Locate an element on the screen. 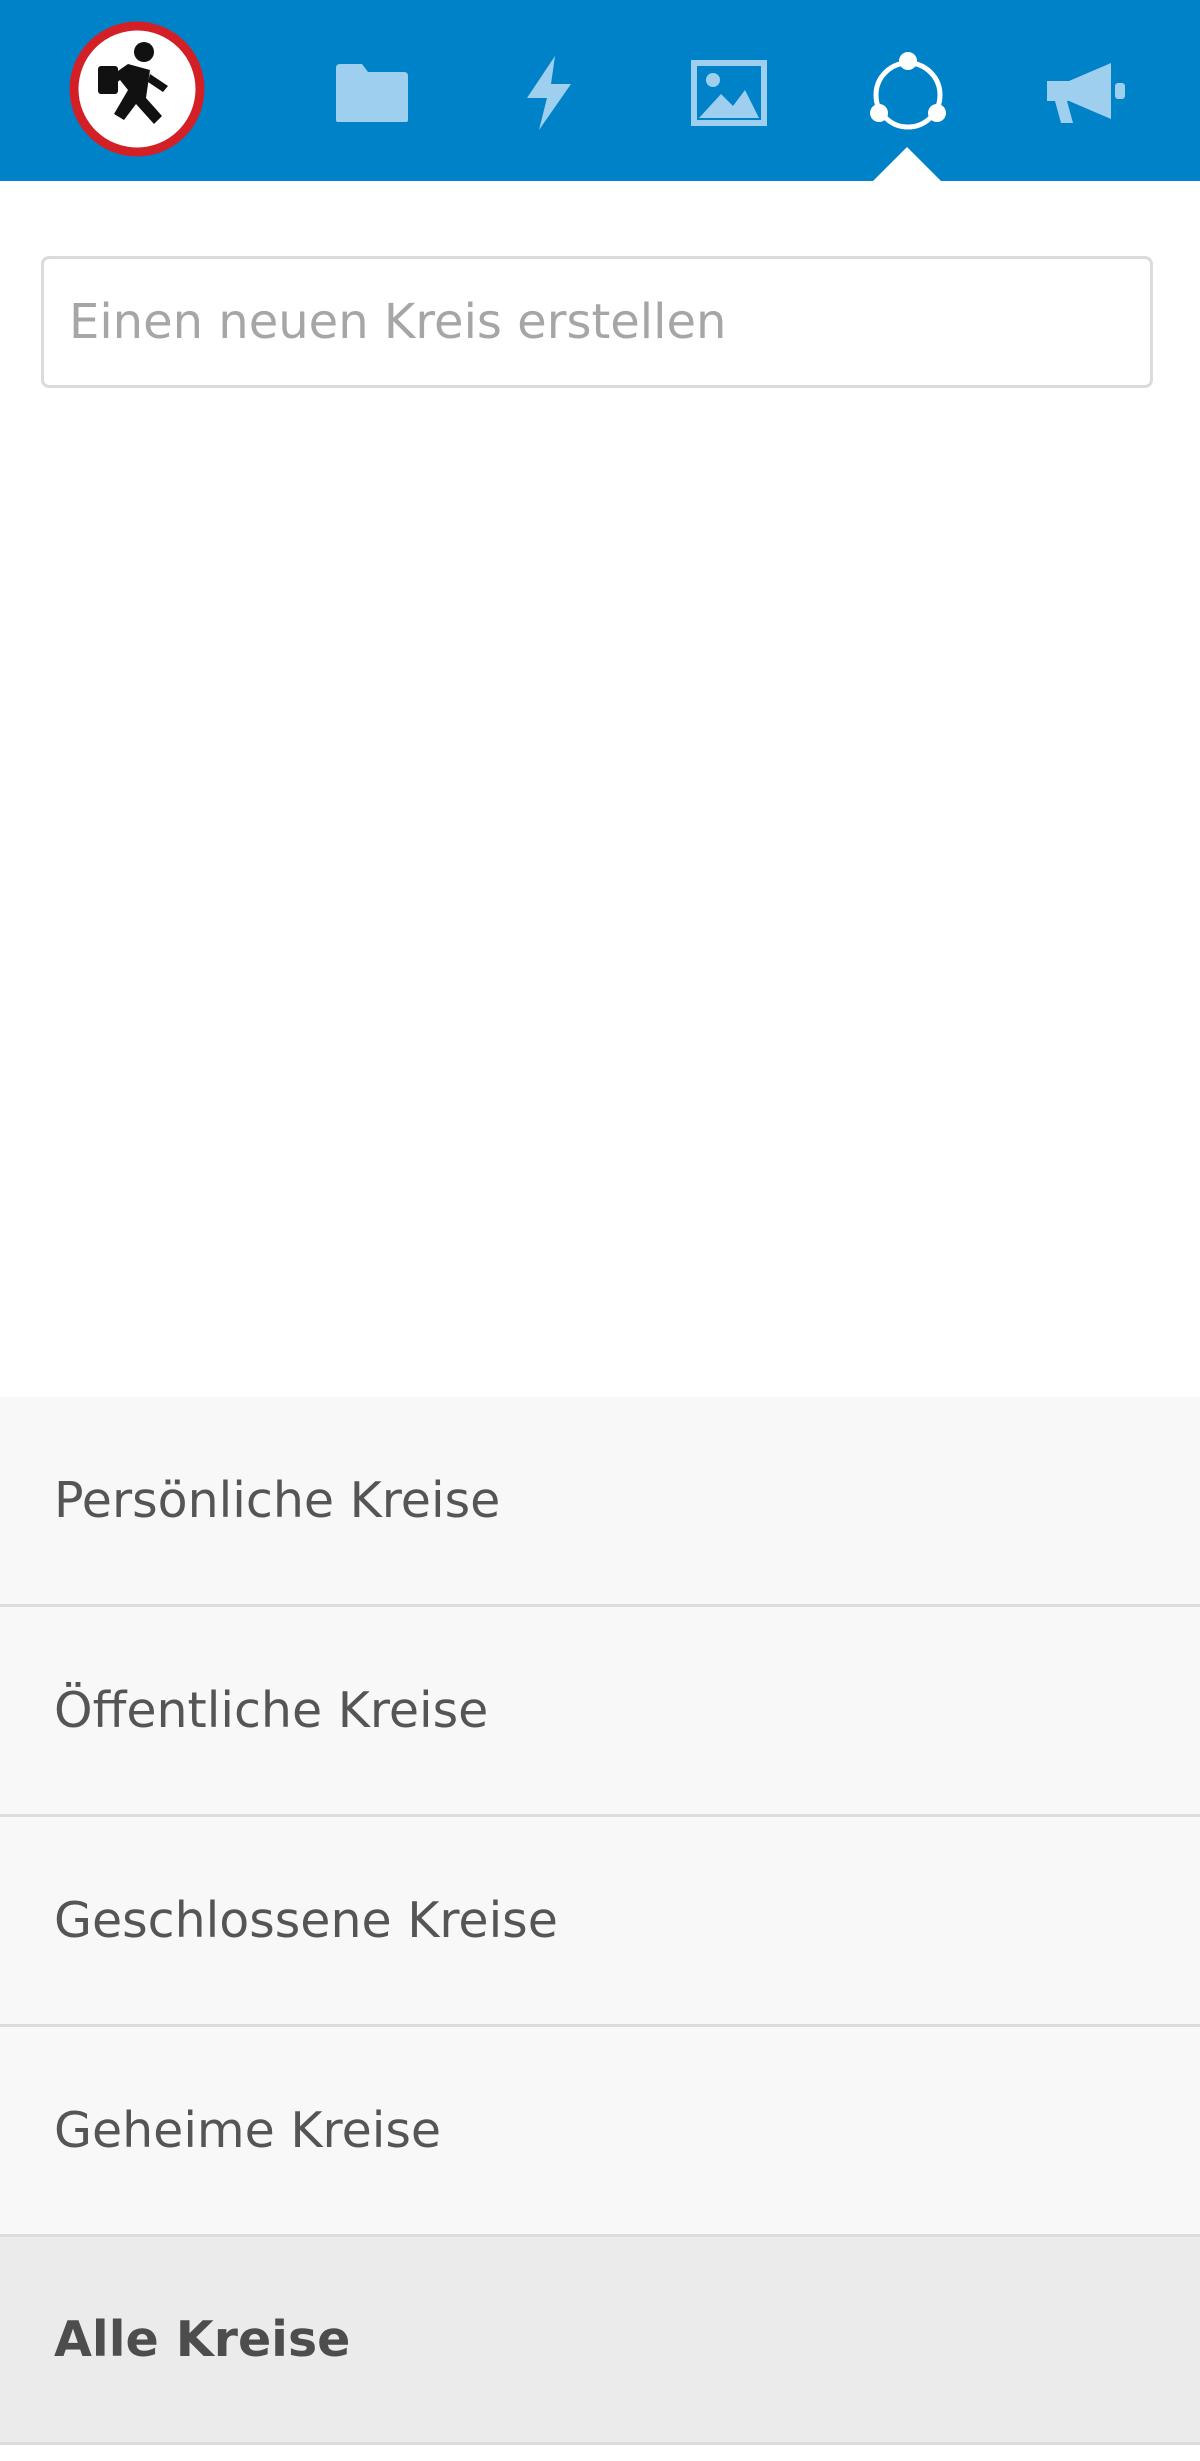 Image resolution: width=1200 pixels, height=2461 pixels. megaphone-icon is located at coordinates (1086, 93).